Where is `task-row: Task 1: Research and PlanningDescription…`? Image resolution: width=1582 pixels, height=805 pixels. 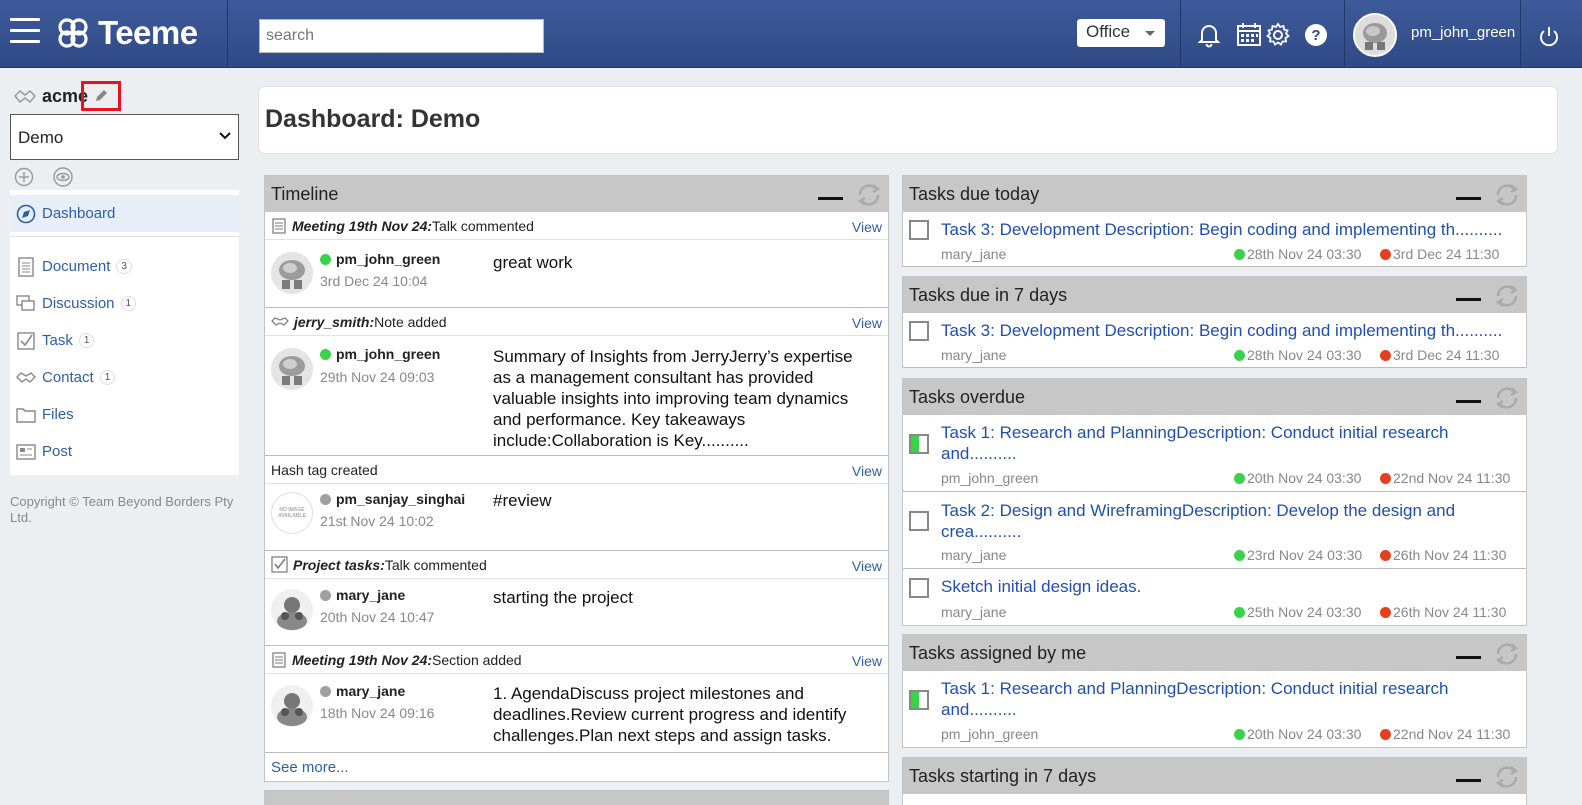
task-row: Task 1: Research and PlanningDescription… is located at coordinates (1214, 709).